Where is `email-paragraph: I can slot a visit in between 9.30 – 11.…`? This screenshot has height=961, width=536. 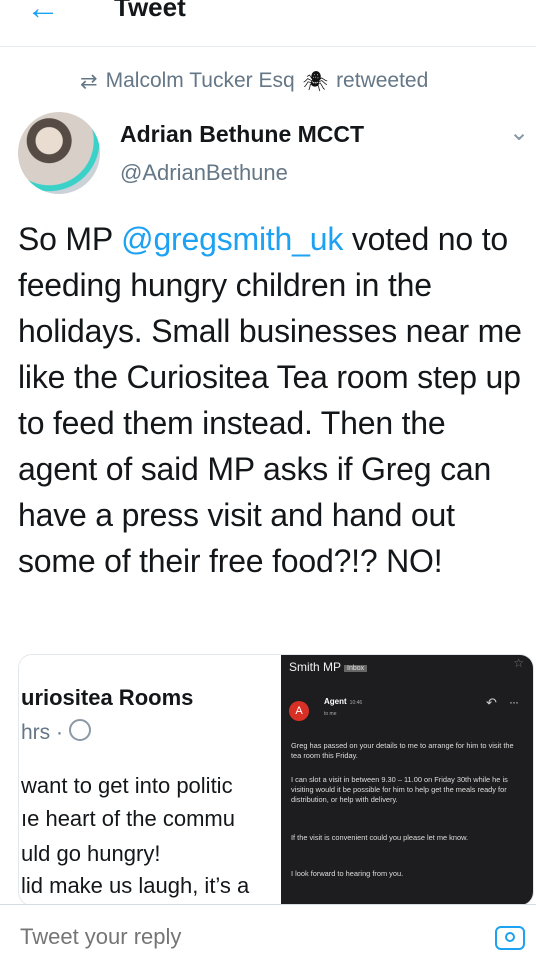 email-paragraph: I can slot a visit in between 9.30 – 11.… is located at coordinates (399, 789).